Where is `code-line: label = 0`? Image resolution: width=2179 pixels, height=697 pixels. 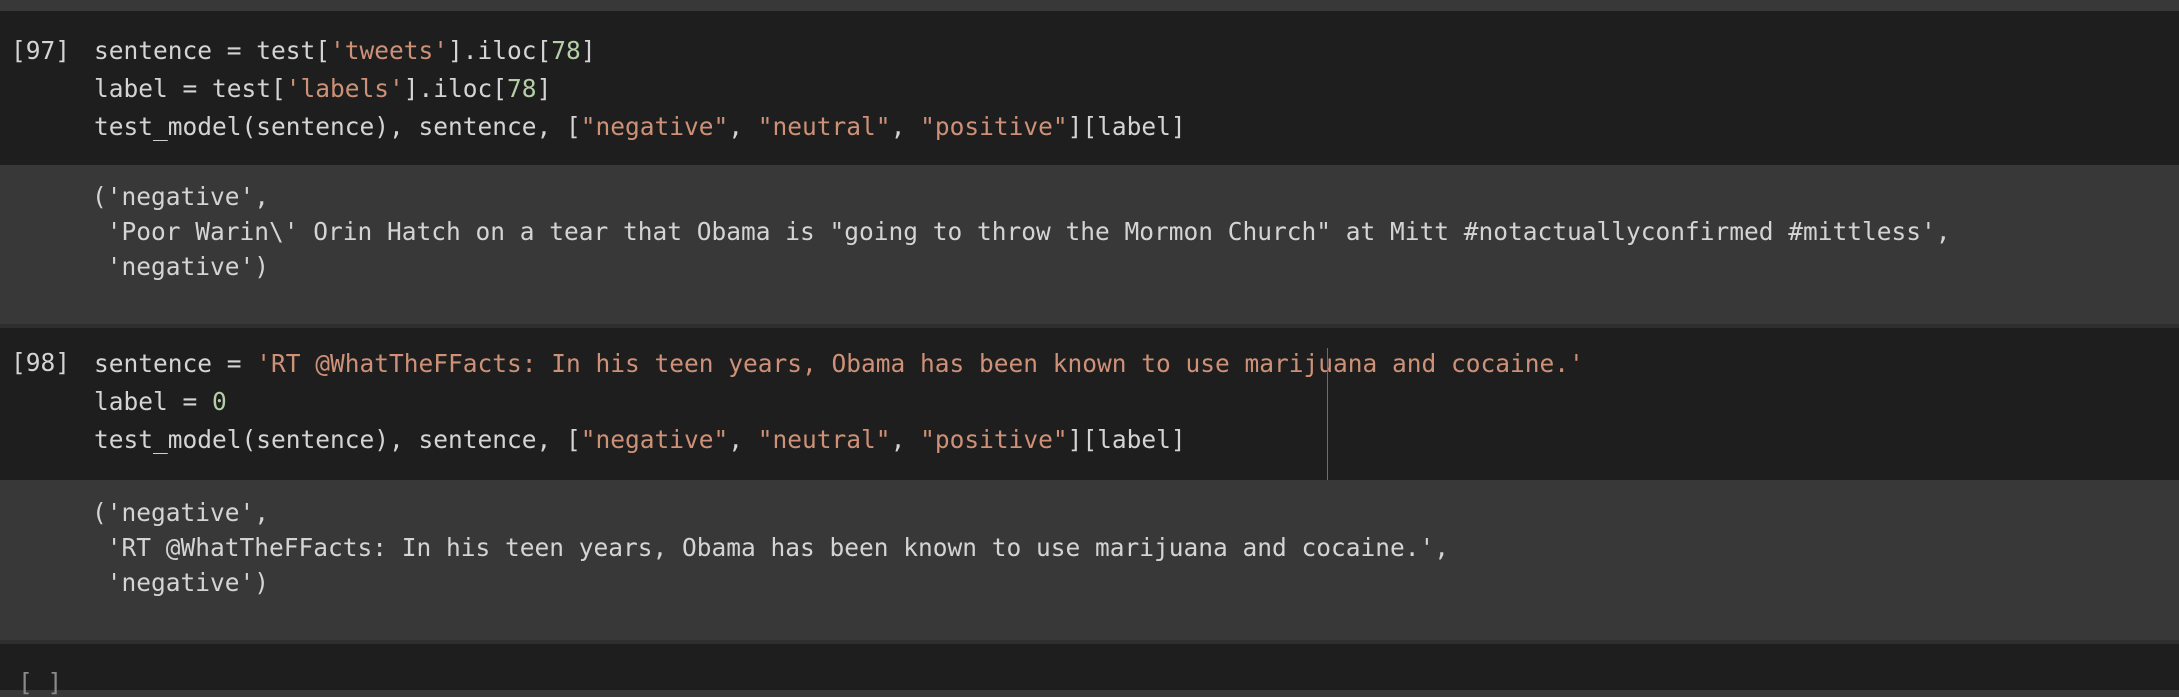 code-line: label = 0 is located at coordinates (160, 402).